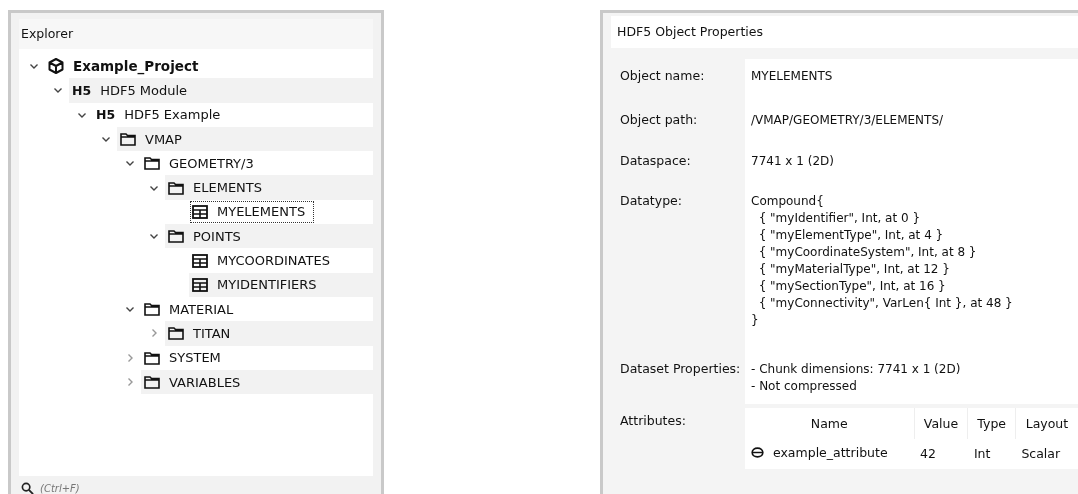 The height and width of the screenshot is (494, 1078). I want to click on field-label: Object name:, so click(662, 76).